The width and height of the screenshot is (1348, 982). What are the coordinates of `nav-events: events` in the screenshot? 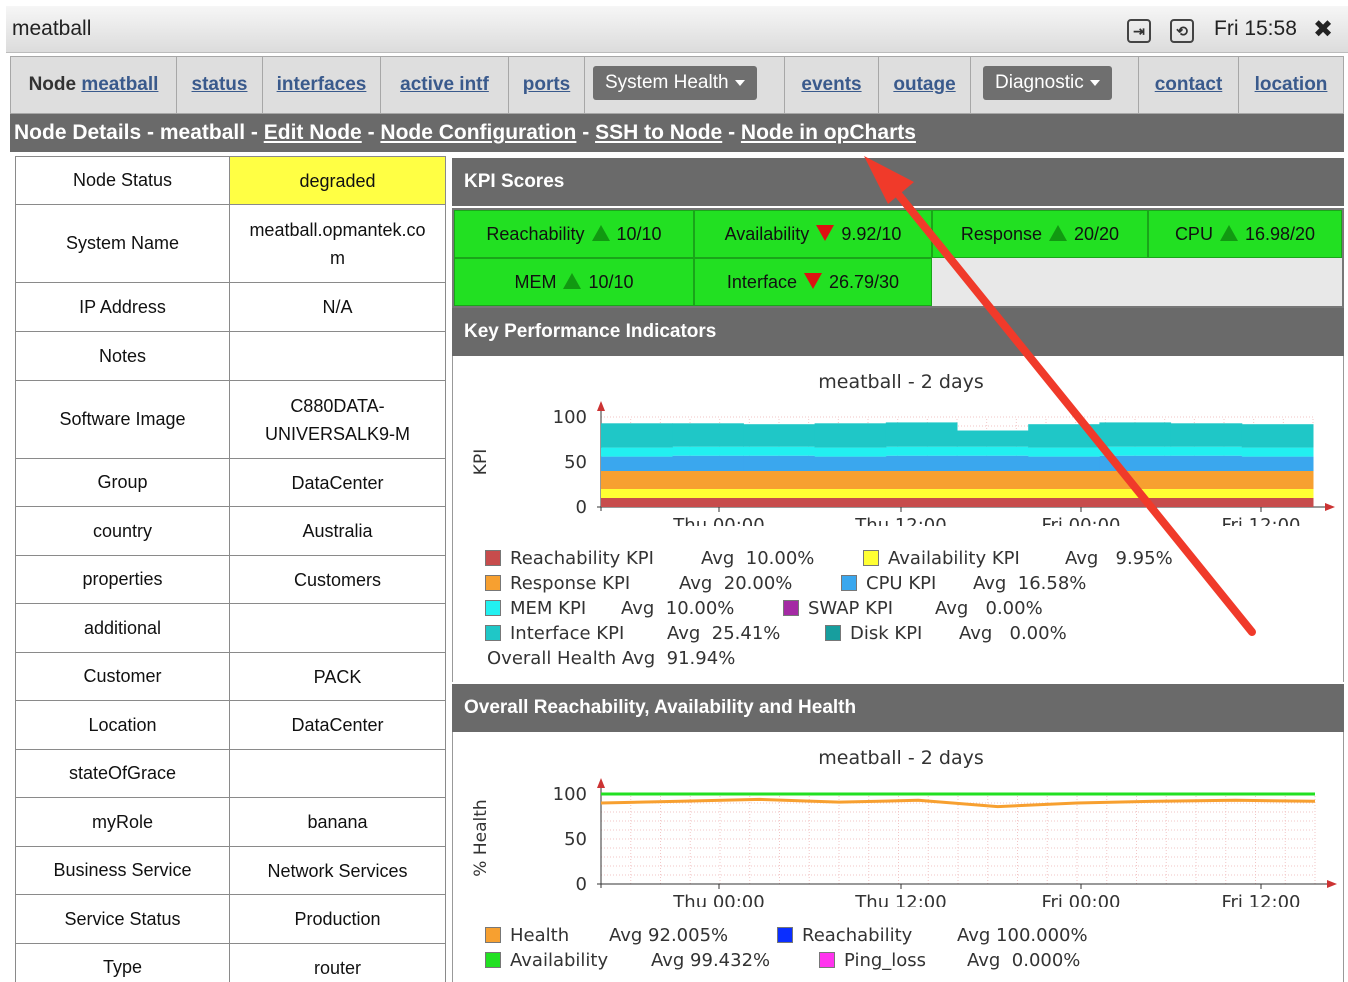 It's located at (832, 85).